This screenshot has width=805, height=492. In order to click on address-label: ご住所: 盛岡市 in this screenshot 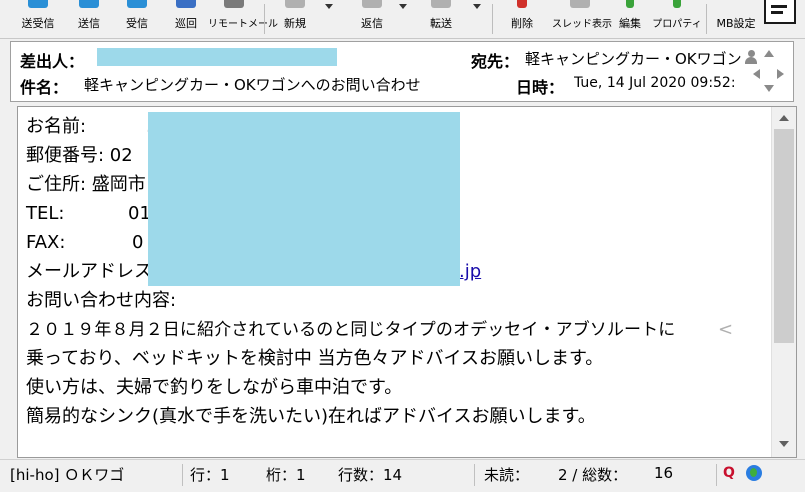, I will do `click(86, 184)`.